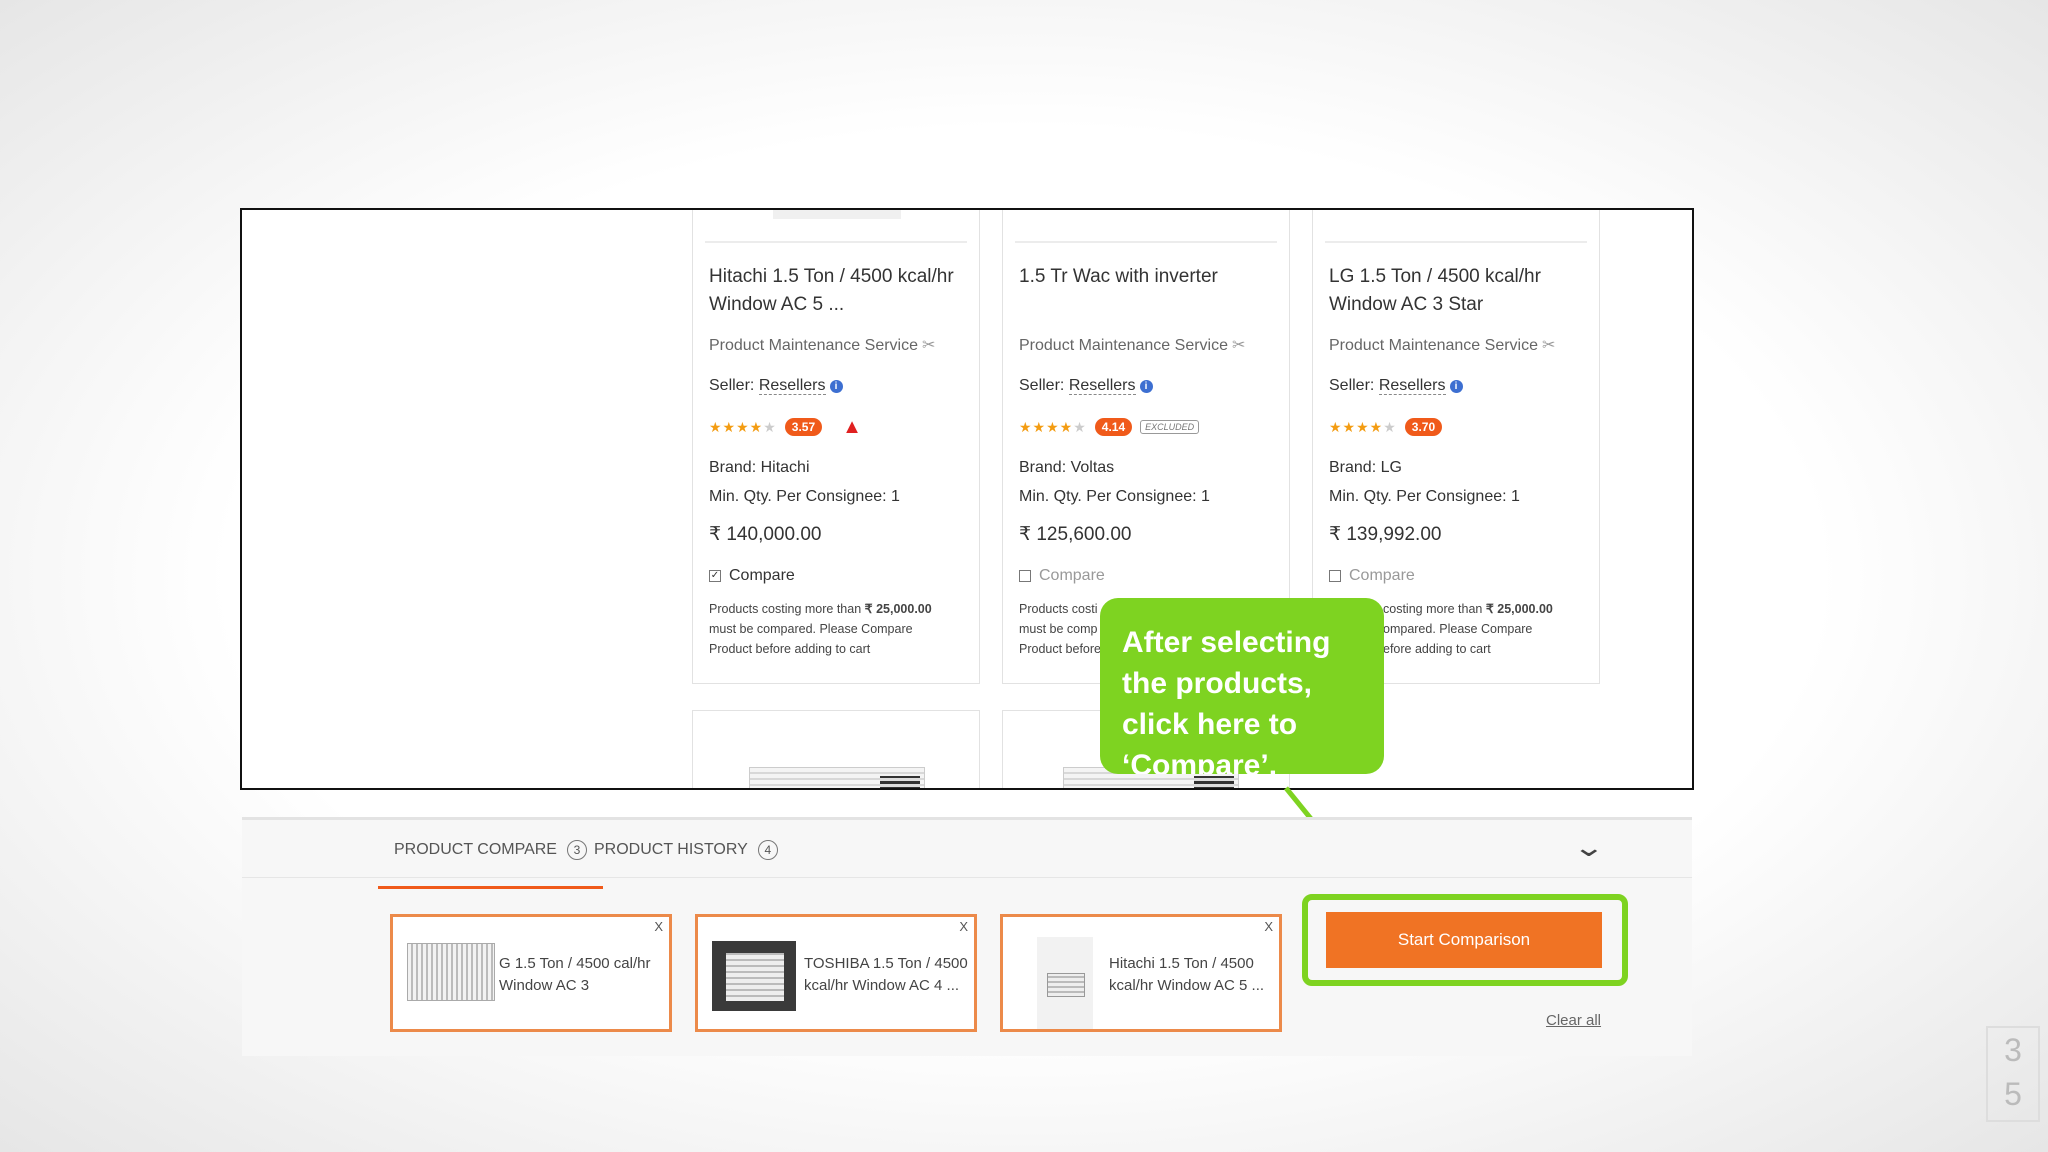 The height and width of the screenshot is (1152, 2048). What do you see at coordinates (1385, 534) in the screenshot?
I see `price-text: ₹ 139,992.00` at bounding box center [1385, 534].